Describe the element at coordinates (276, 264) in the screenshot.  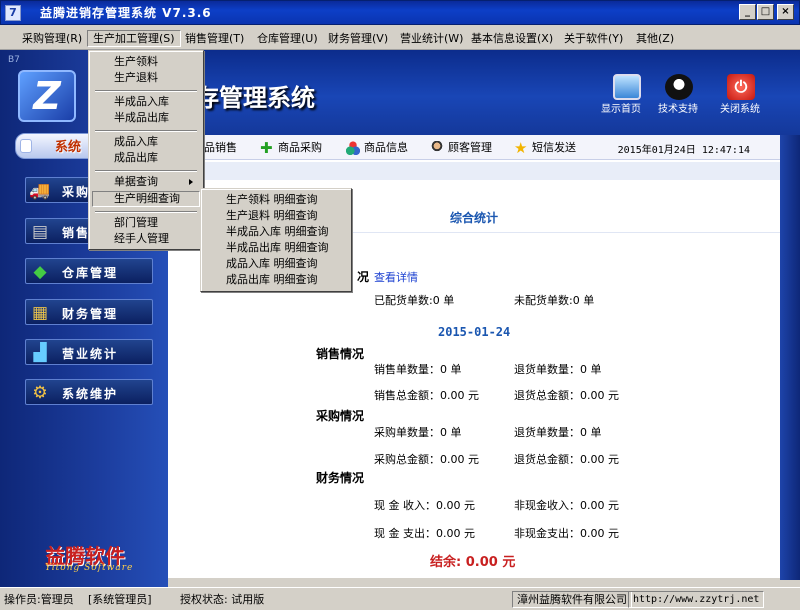
I see `submenu-item-product-inbound-detail: 成品入库 明细查询` at that location.